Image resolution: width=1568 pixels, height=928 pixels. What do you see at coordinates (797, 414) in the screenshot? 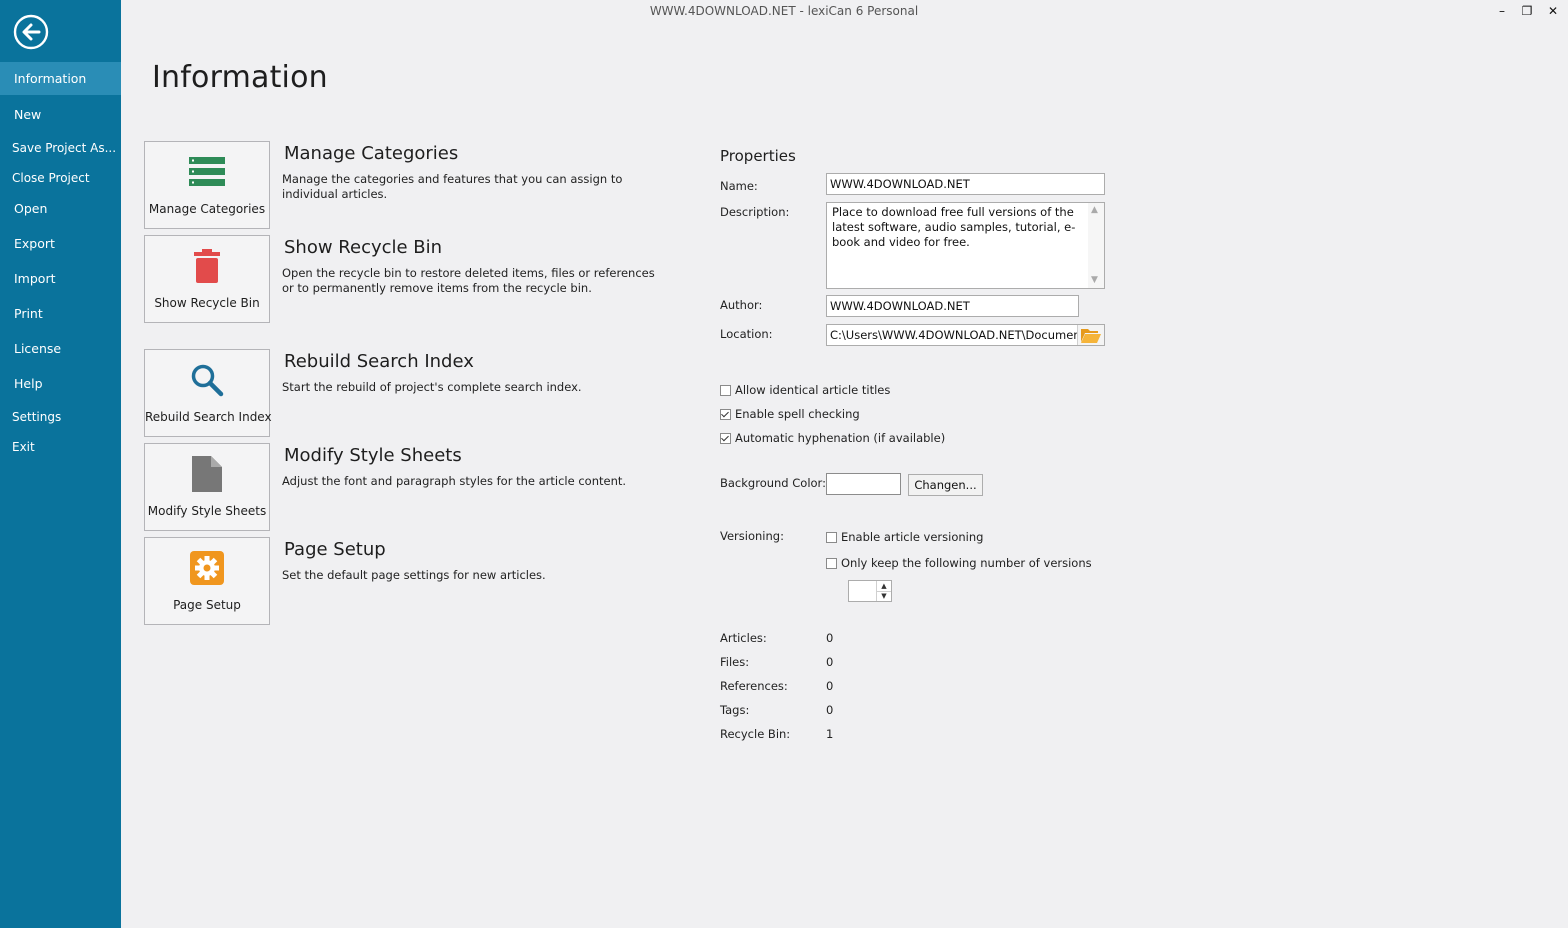
I see `checkbox-label: Enable spell checking` at bounding box center [797, 414].